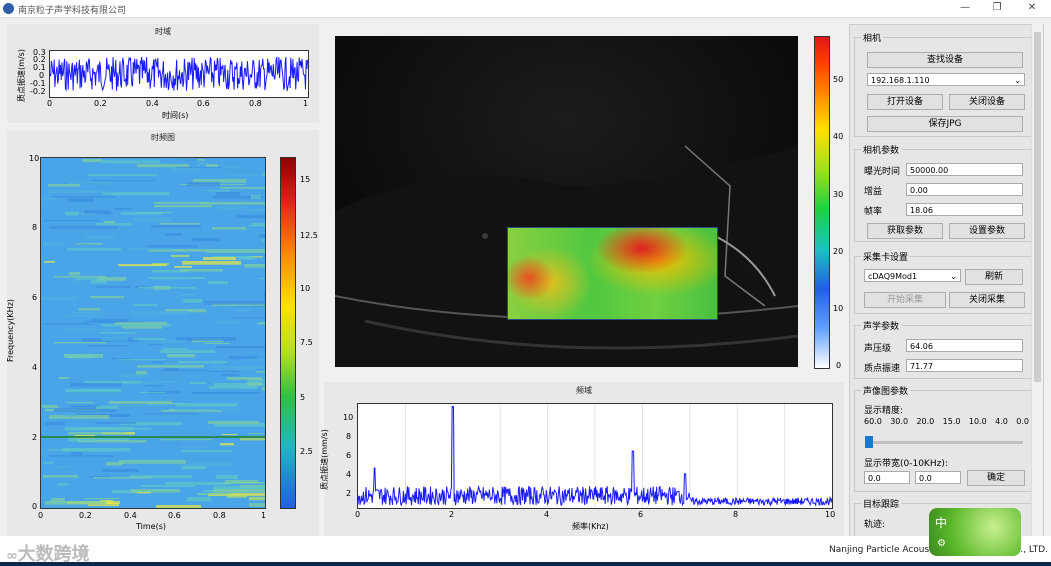 Image resolution: width=1051 pixels, height=566 pixels. I want to click on taskbar-strip, so click(525, 564).